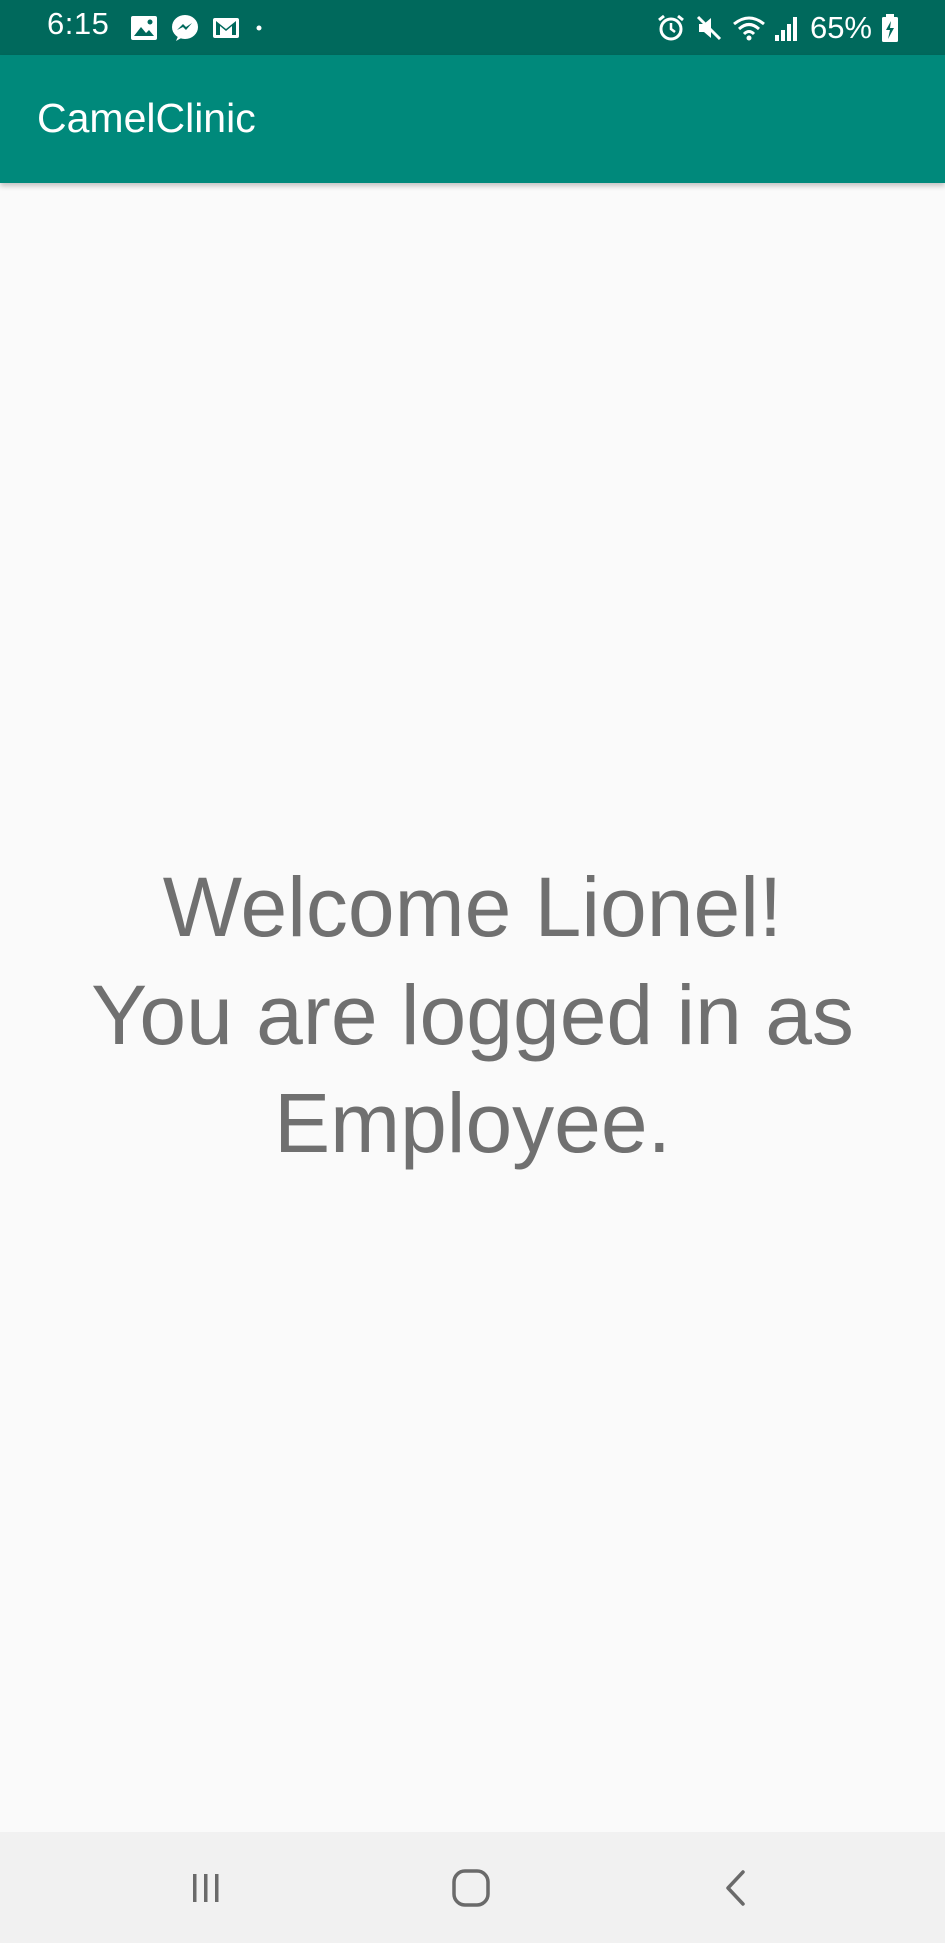  What do you see at coordinates (78, 23) in the screenshot?
I see `status-time: 6:15` at bounding box center [78, 23].